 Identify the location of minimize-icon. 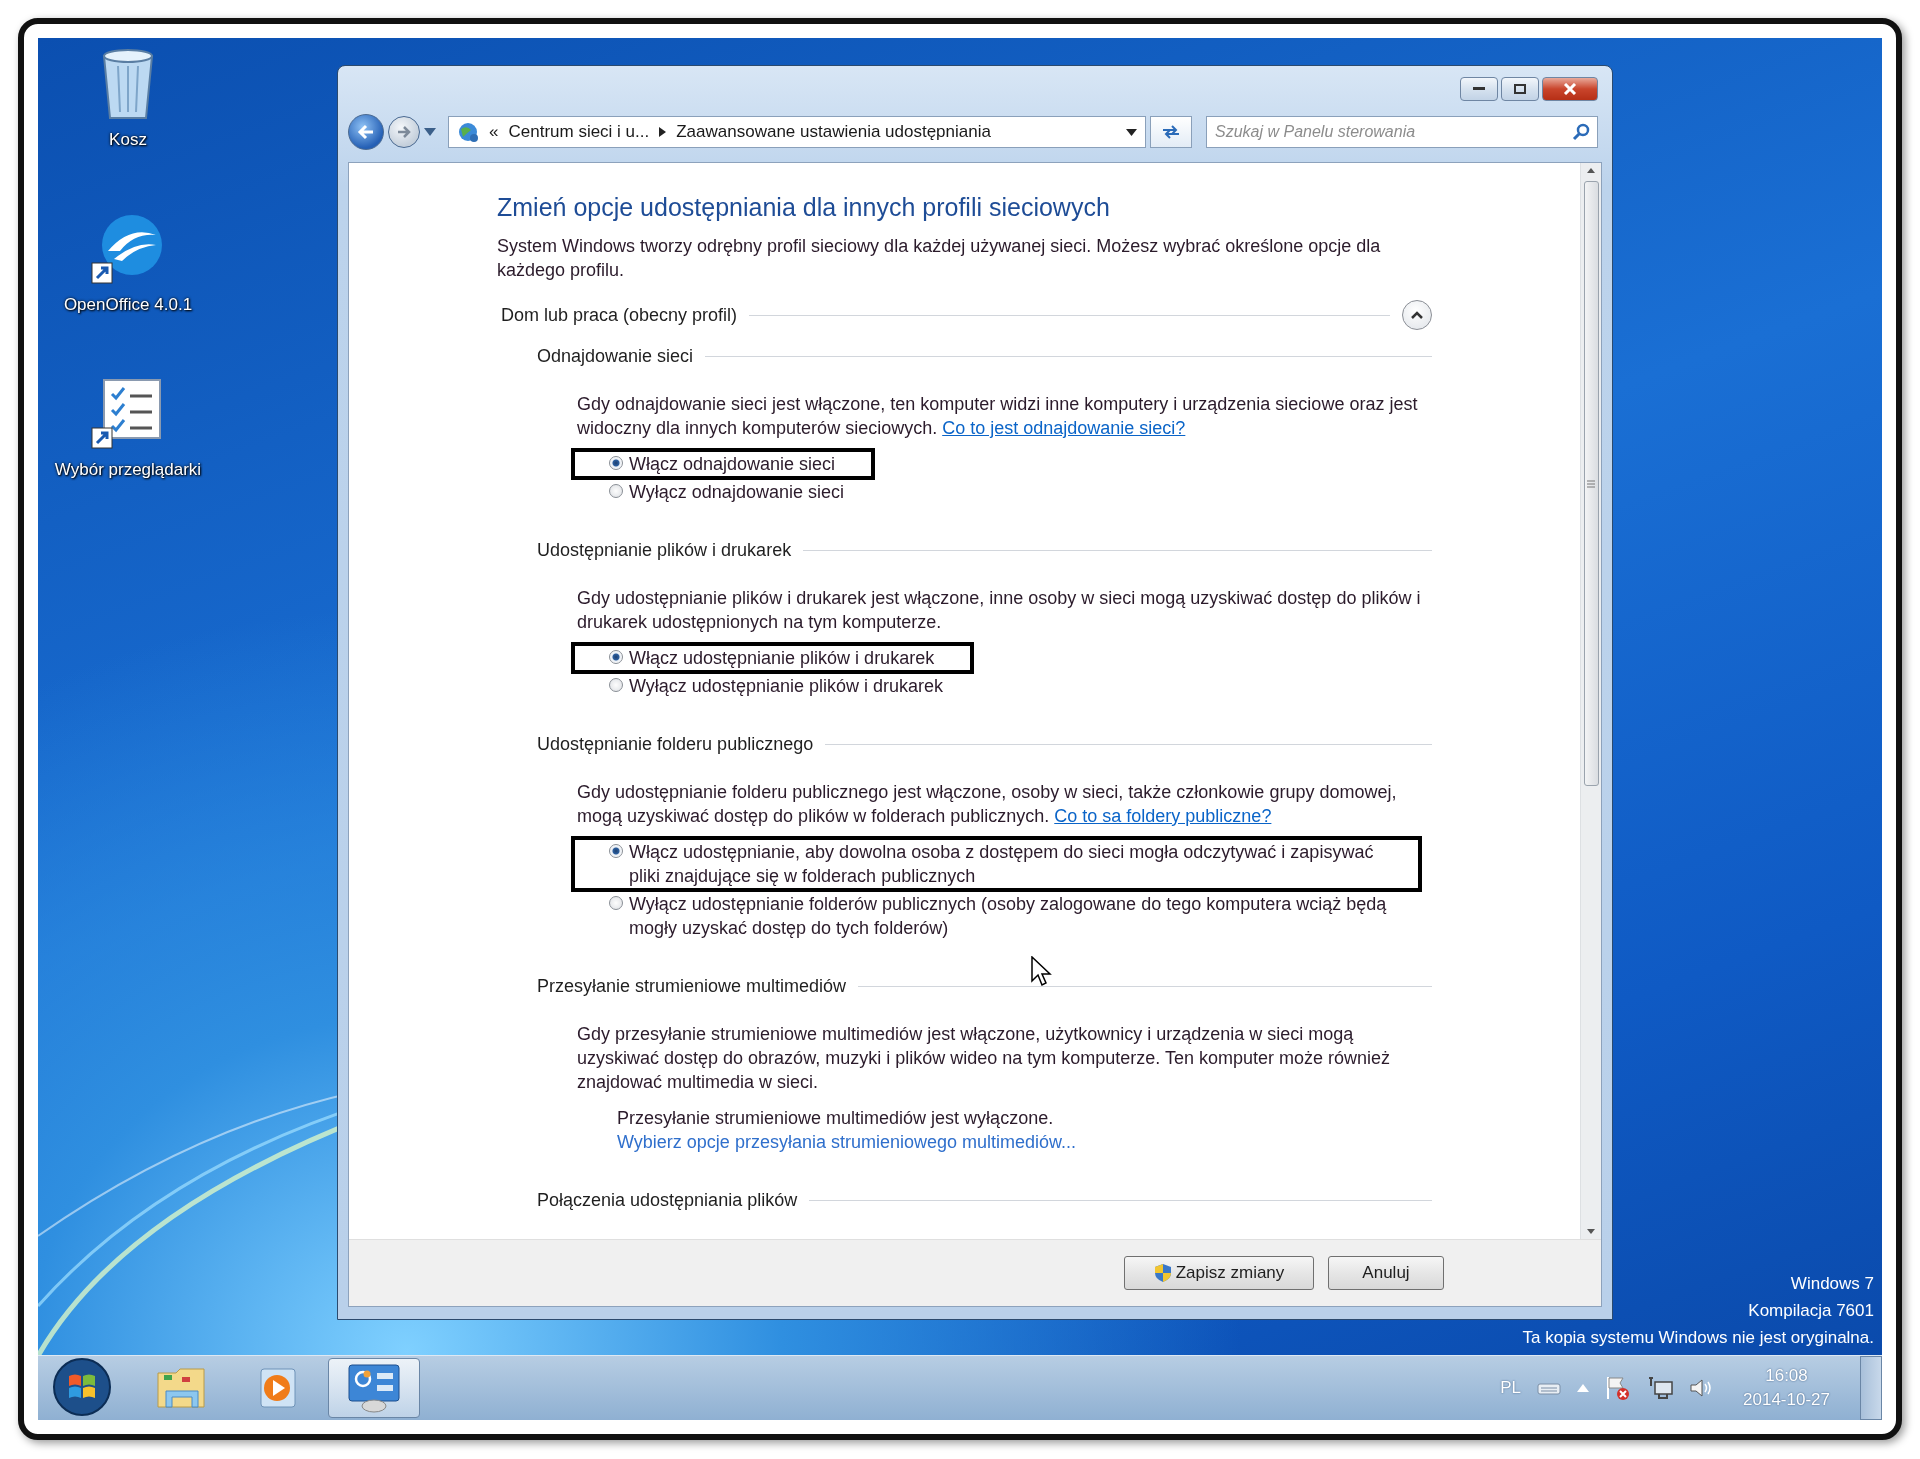
(1479, 89).